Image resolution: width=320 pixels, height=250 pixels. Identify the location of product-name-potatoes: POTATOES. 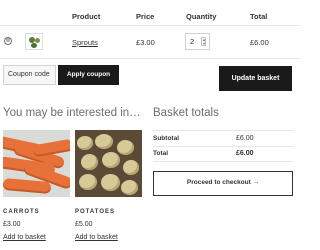
(95, 212).